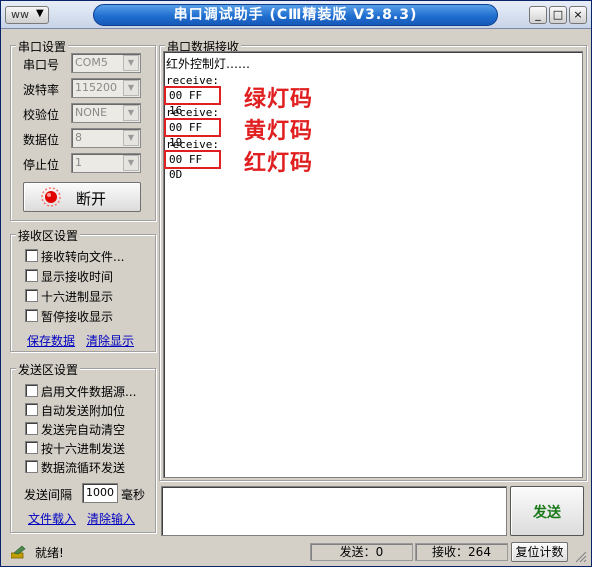 This screenshot has height=567, width=592. Describe the element at coordinates (51, 340) in the screenshot. I see `save-data-link: 保存数据` at that location.